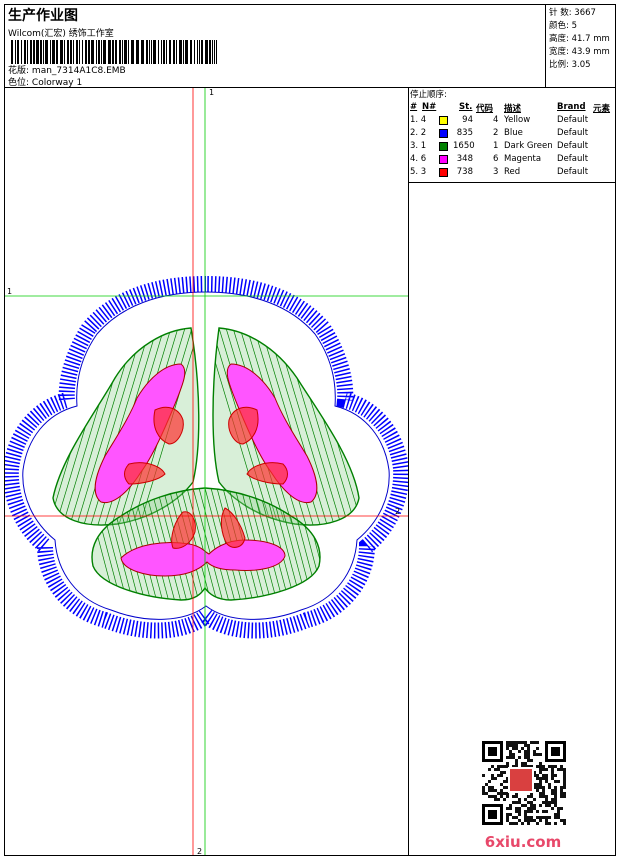 Image resolution: width=620 pixels, height=860 pixels. Describe the element at coordinates (418, 146) in the screenshot. I see `row-index: 3. 1` at that location.